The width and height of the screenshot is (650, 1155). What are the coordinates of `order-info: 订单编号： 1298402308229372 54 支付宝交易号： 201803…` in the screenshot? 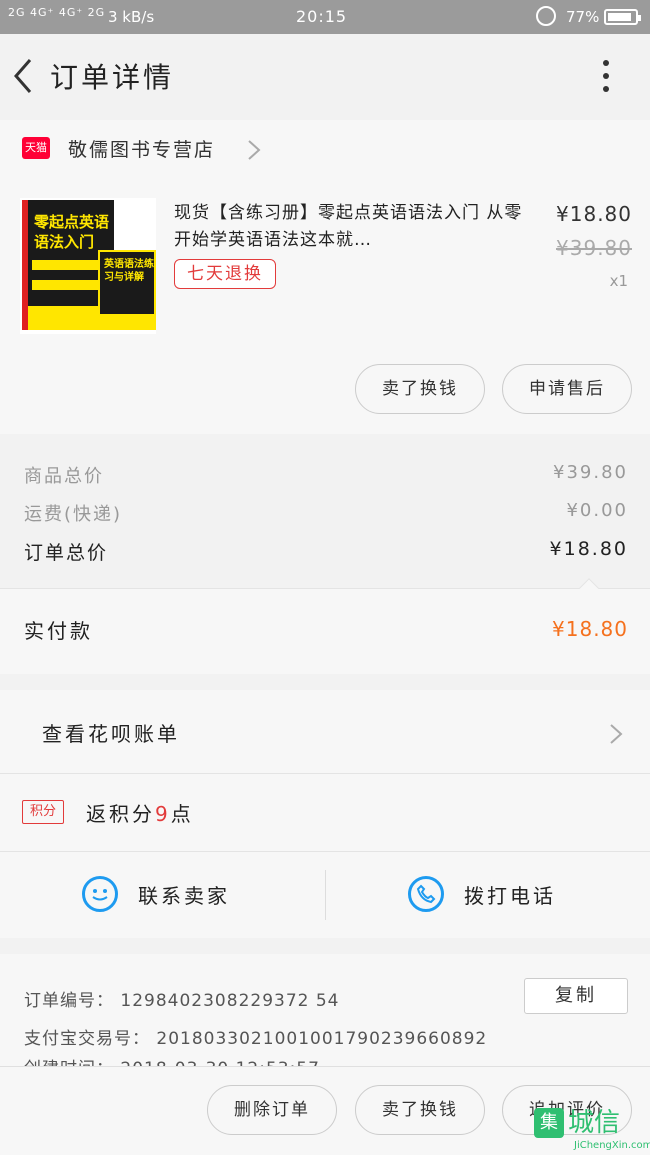 It's located at (325, 1010).